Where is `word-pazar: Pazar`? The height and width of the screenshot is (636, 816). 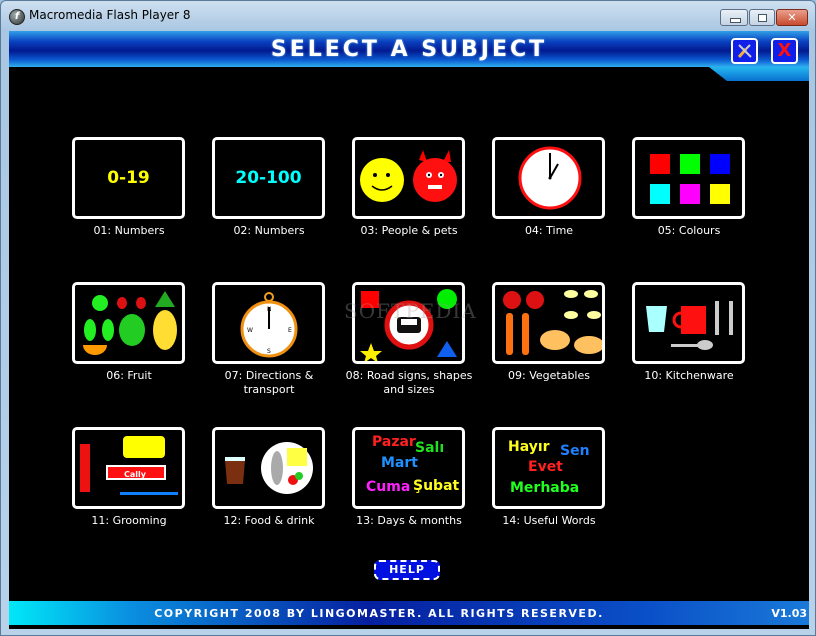
word-pazar: Pazar is located at coordinates (394, 442).